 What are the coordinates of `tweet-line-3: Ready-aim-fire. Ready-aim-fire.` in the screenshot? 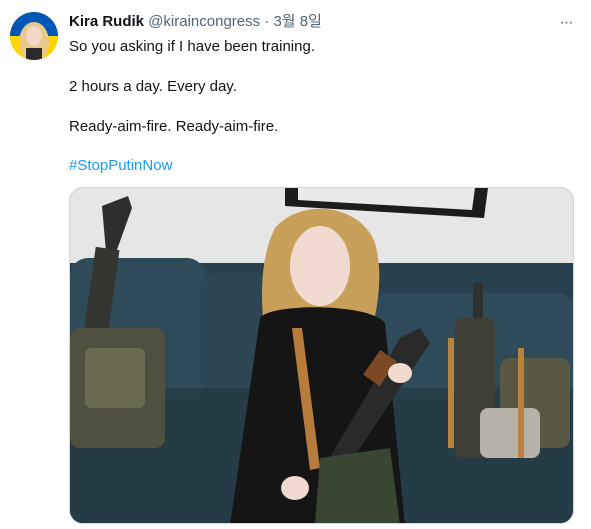 It's located at (174, 126).